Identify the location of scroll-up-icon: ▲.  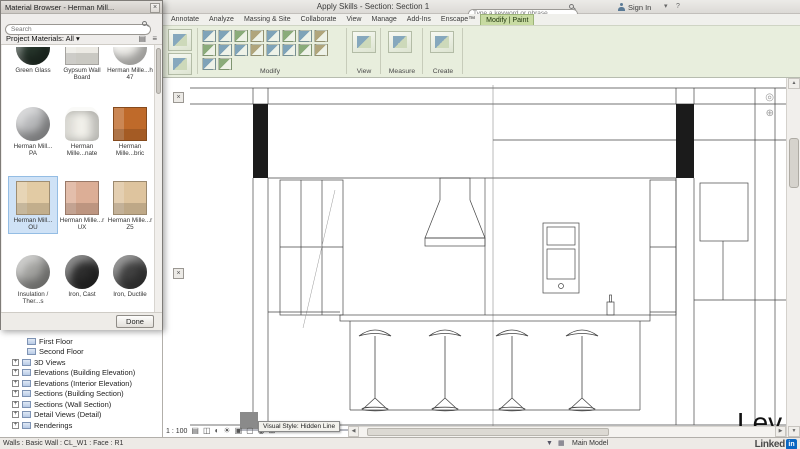
(794, 83).